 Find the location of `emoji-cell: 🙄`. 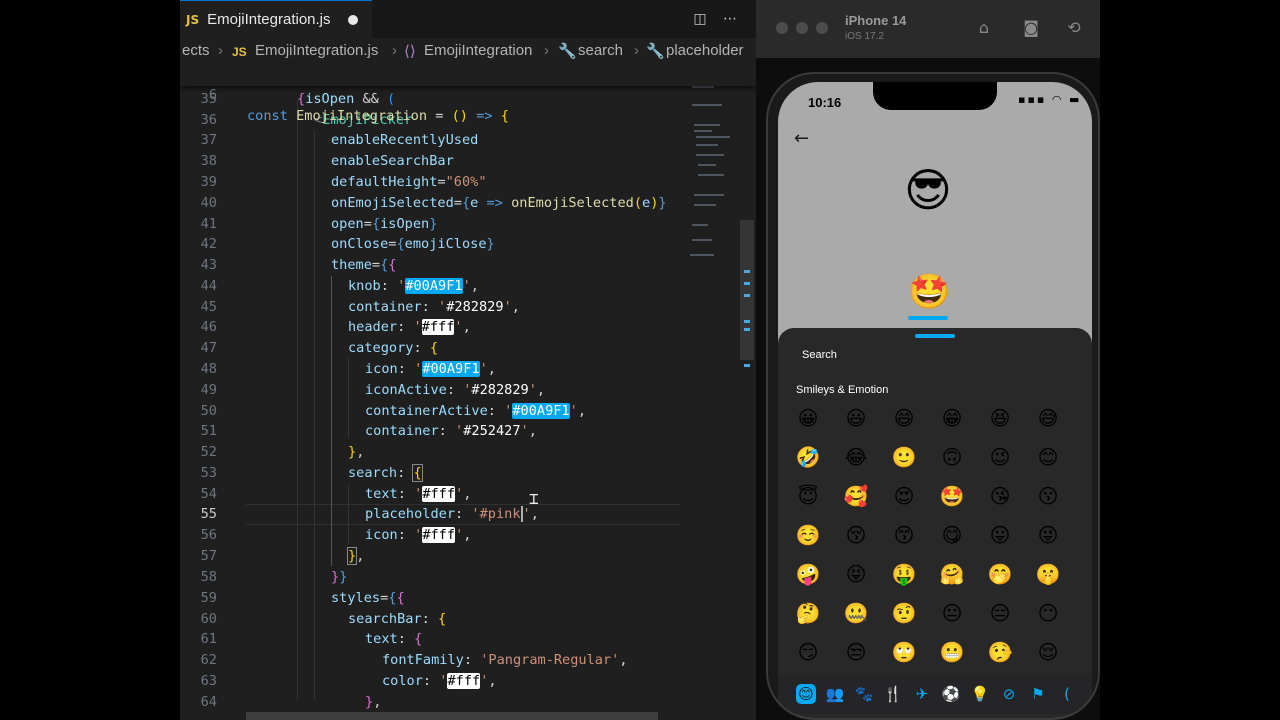

emoji-cell: 🙄 is located at coordinates (904, 652).